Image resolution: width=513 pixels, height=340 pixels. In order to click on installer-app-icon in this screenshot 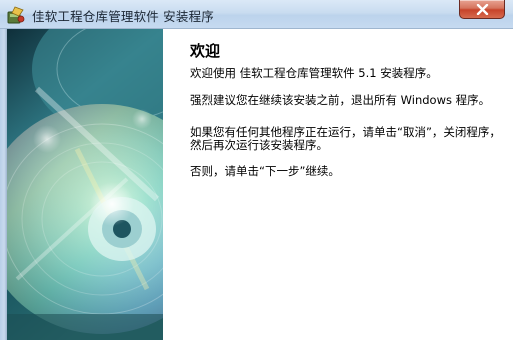, I will do `click(16, 15)`.